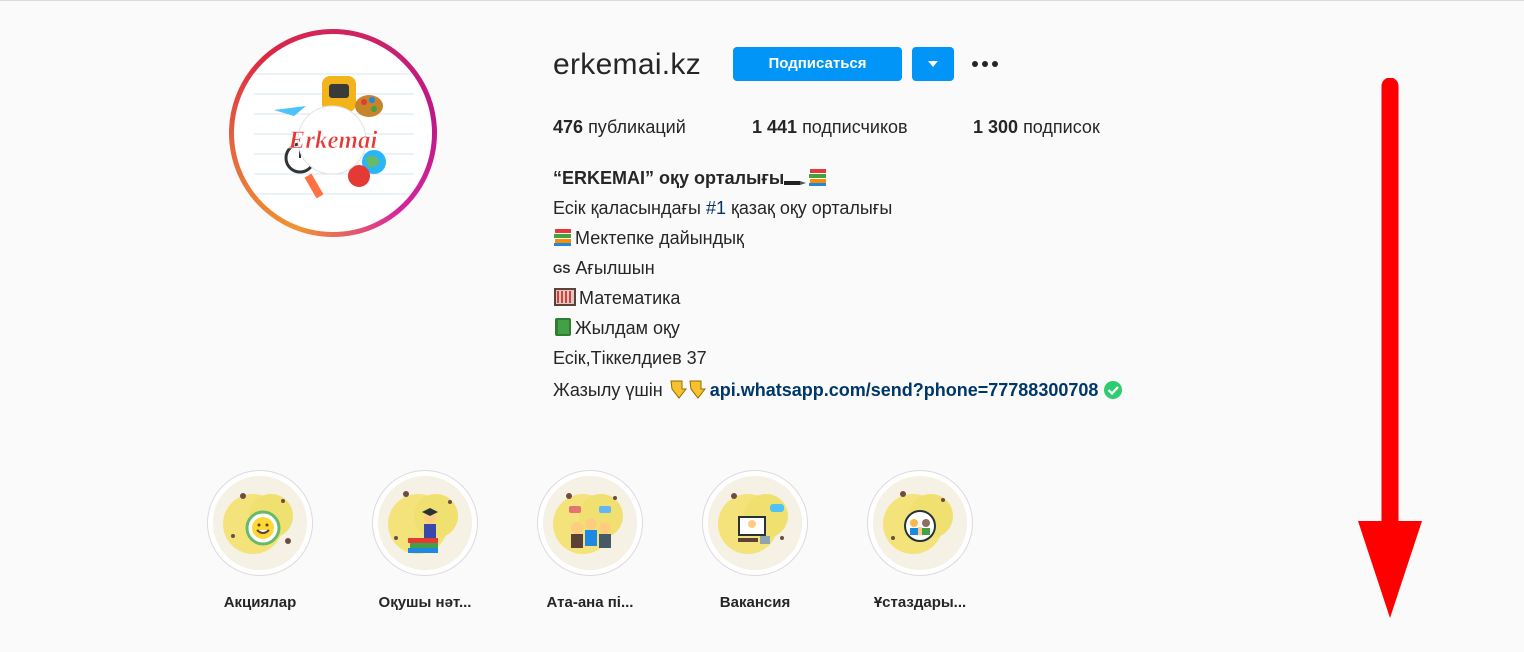  I want to click on stat-posts-count: 476, so click(568, 127).